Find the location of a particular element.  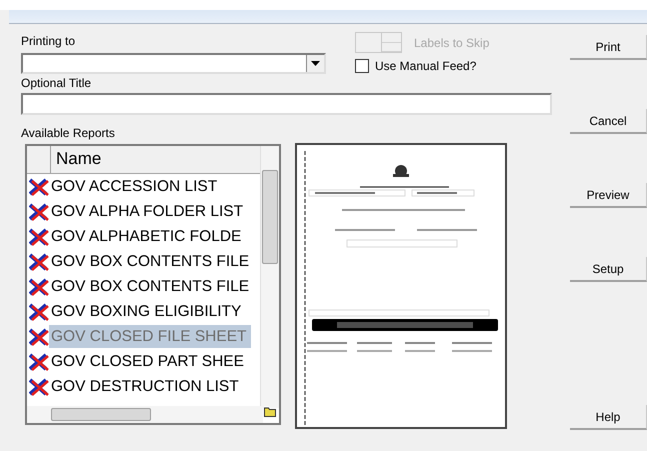

dialog-button: Setup is located at coordinates (608, 269).